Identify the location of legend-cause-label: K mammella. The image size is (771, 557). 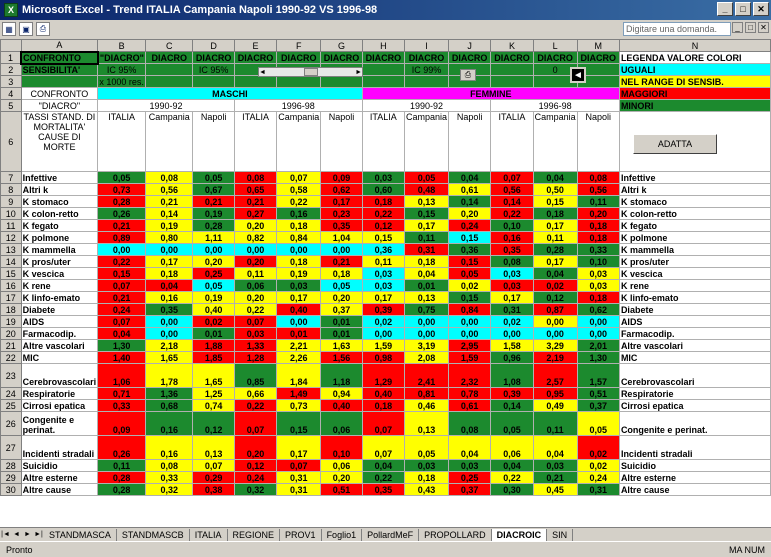
(694, 249).